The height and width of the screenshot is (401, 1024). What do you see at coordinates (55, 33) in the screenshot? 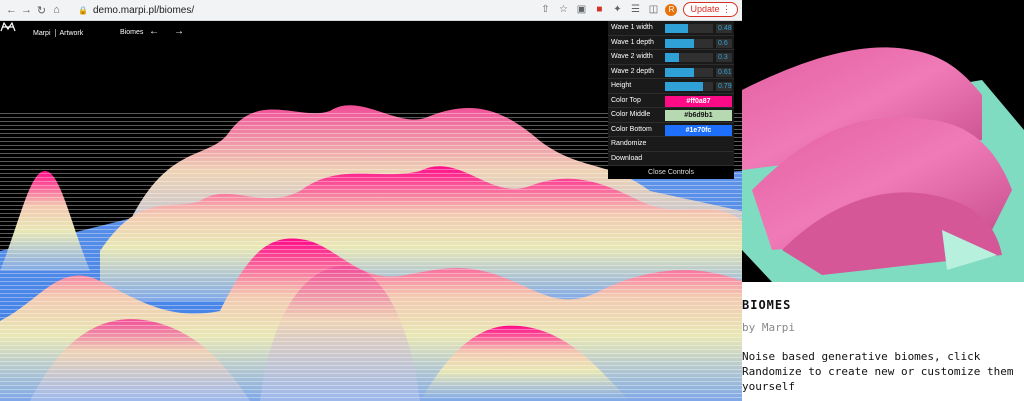
I see `brand-divider` at bounding box center [55, 33].